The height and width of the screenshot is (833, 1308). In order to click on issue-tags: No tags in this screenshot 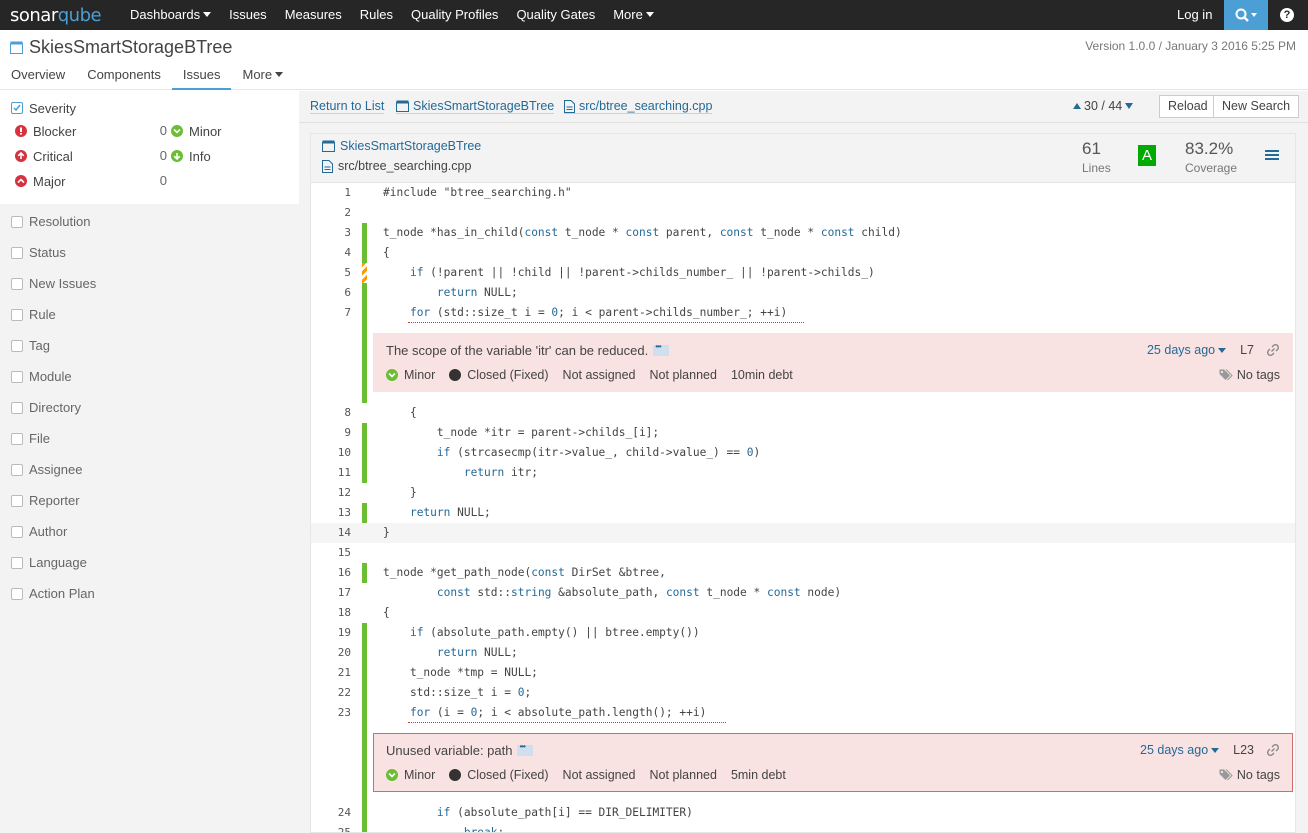, I will do `click(1249, 775)`.